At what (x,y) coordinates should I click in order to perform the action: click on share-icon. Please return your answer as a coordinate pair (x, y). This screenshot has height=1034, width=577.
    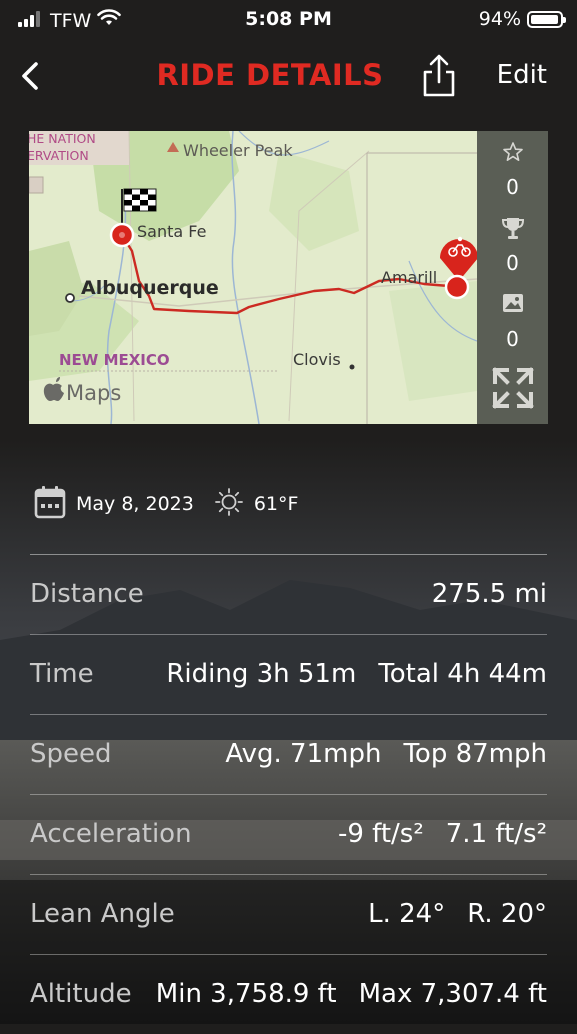
    Looking at the image, I should click on (439, 75).